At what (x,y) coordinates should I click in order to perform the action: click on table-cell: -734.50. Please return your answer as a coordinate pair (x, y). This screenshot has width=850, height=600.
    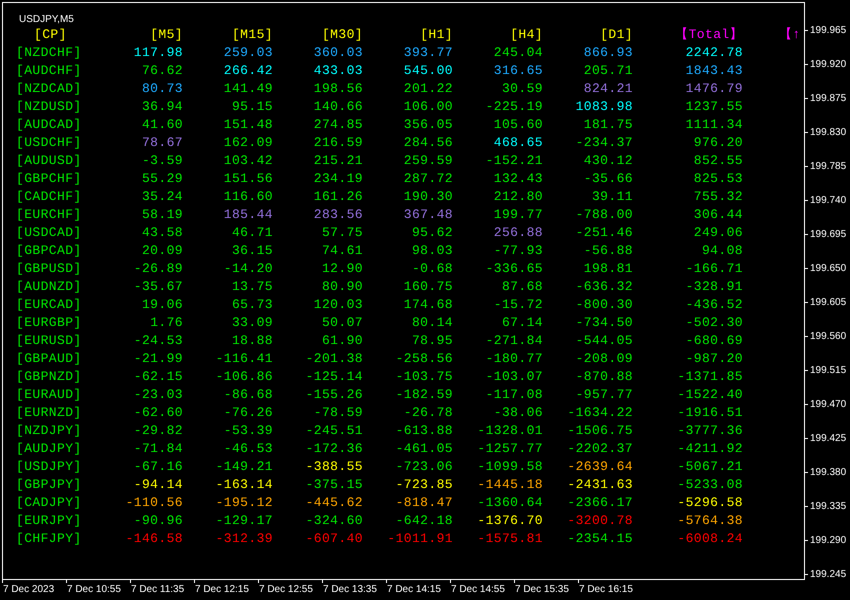
    Looking at the image, I should click on (604, 323).